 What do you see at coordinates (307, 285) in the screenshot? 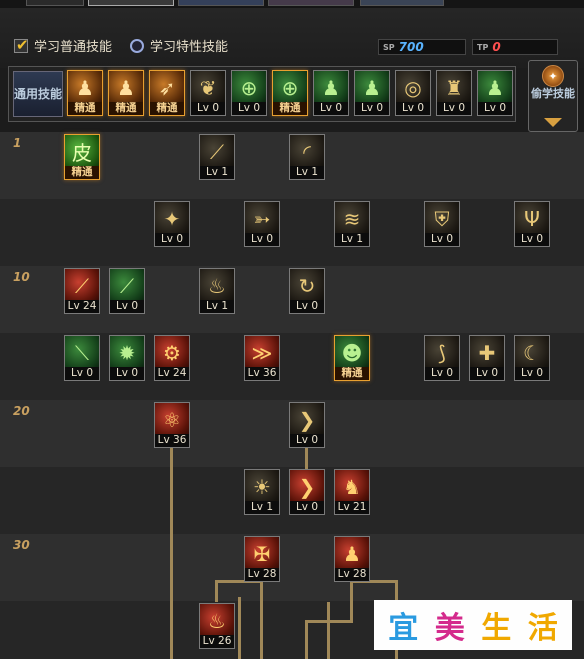
I see `whirl-icon: ↻` at bounding box center [307, 285].